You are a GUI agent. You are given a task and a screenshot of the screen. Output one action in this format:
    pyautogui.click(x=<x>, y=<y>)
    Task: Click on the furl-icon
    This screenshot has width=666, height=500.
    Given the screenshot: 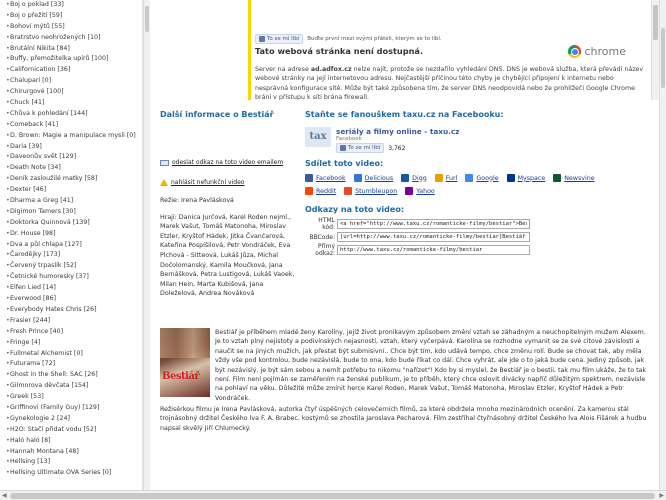 What is the action you would take?
    pyautogui.click(x=438, y=178)
    